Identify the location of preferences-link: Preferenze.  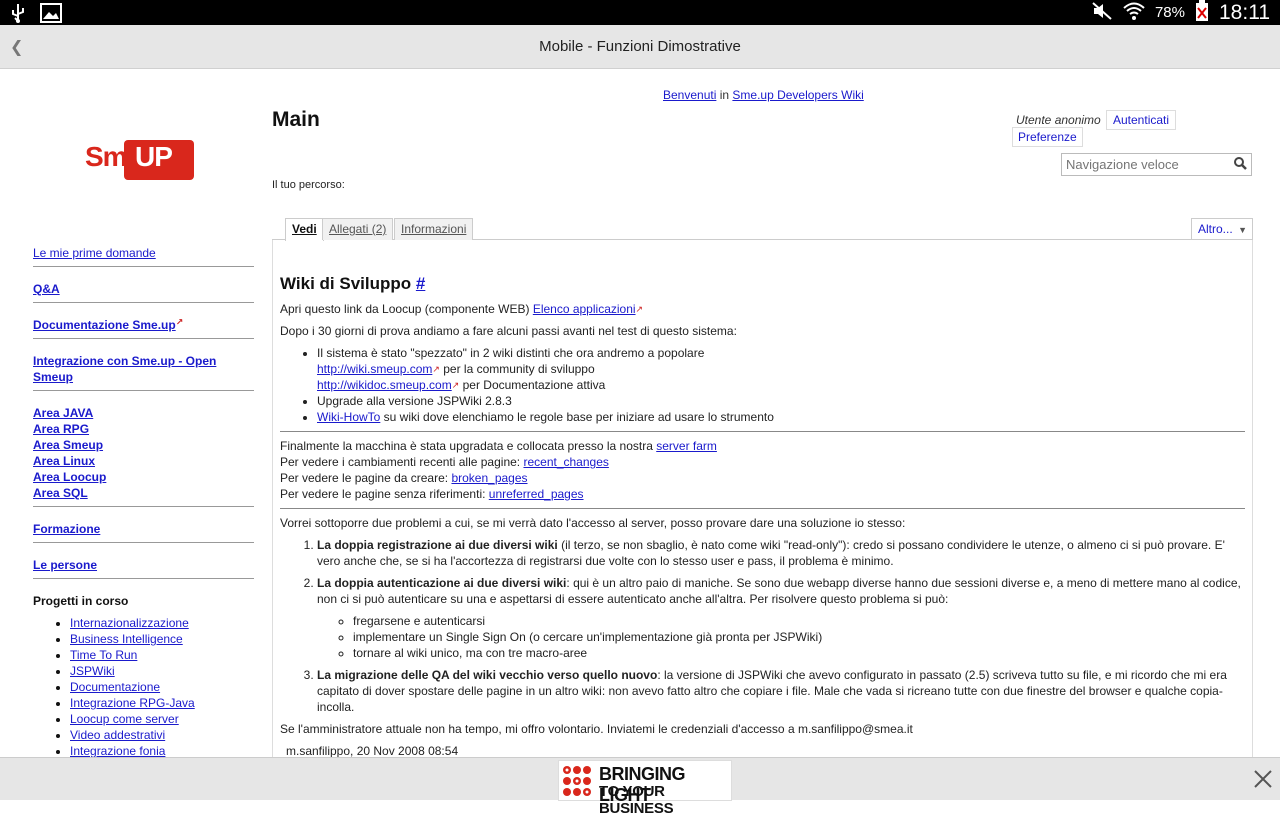
(1047, 137).